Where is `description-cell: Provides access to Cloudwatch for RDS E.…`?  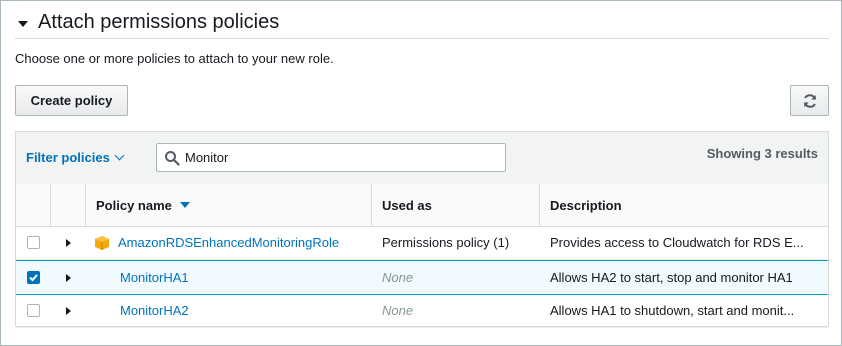 description-cell: Provides access to Cloudwatch for RDS E.… is located at coordinates (677, 242).